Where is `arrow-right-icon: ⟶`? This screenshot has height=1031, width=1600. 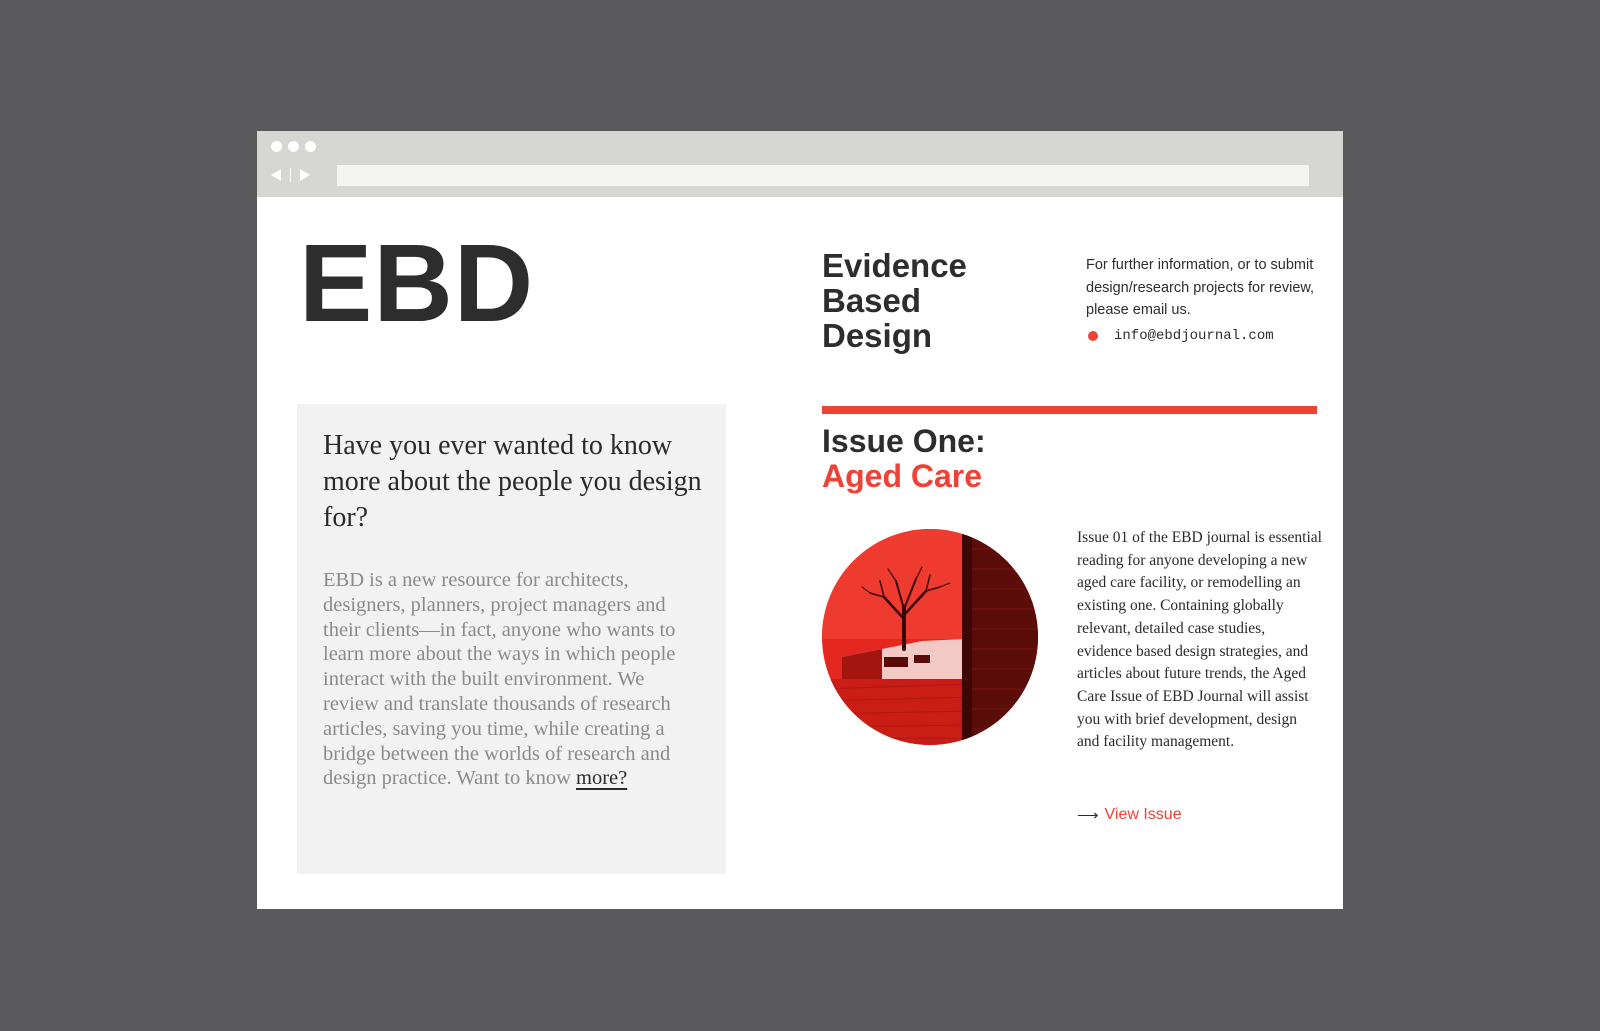
arrow-right-icon: ⟶ is located at coordinates (1088, 815).